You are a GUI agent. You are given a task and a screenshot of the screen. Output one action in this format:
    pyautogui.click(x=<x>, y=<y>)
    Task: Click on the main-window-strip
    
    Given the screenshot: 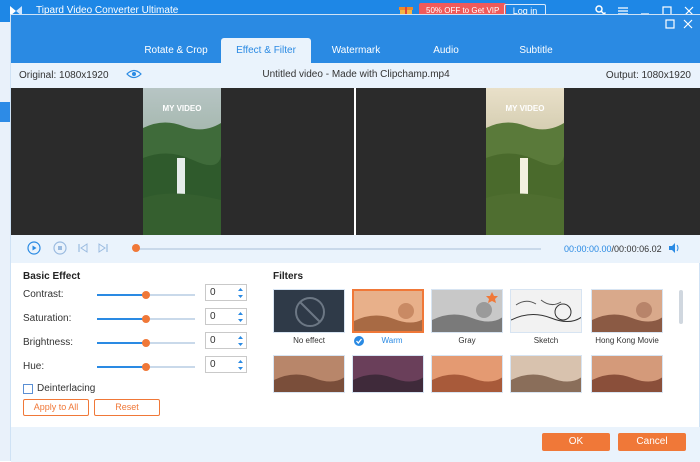 What is the action you would take?
    pyautogui.click(x=5, y=241)
    